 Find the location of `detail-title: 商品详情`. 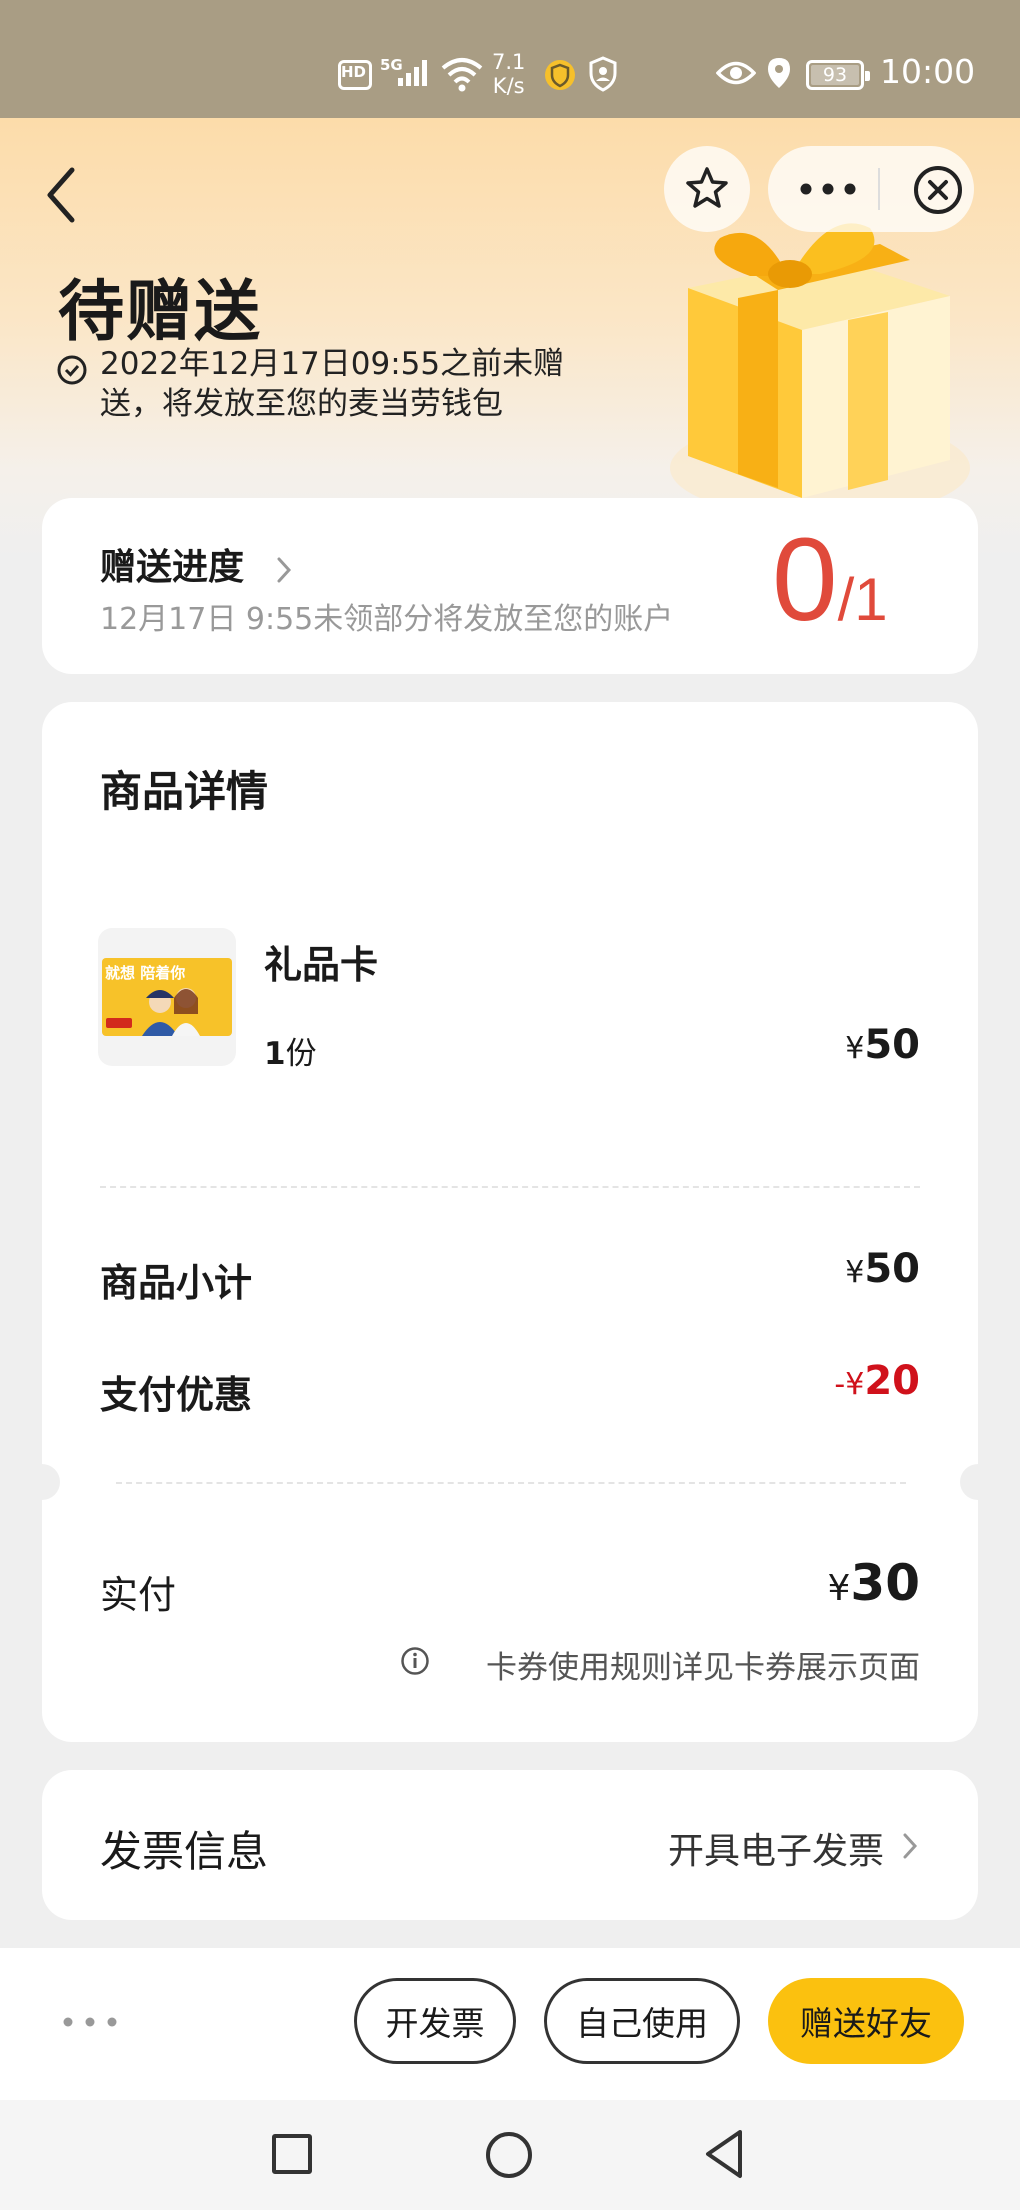

detail-title: 商品详情 is located at coordinates (184, 791).